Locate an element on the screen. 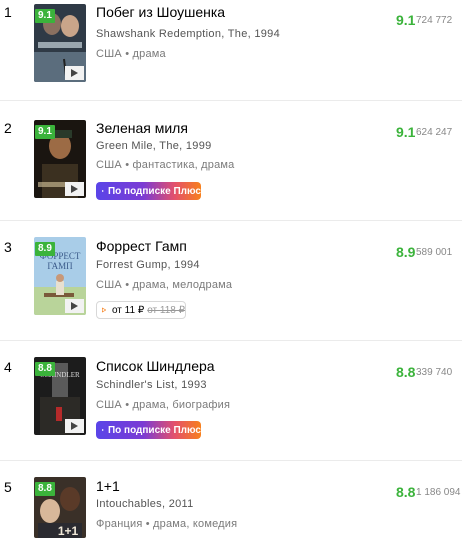 The width and height of the screenshot is (462, 538). movie-votes: 339 740 is located at coordinates (434, 372).